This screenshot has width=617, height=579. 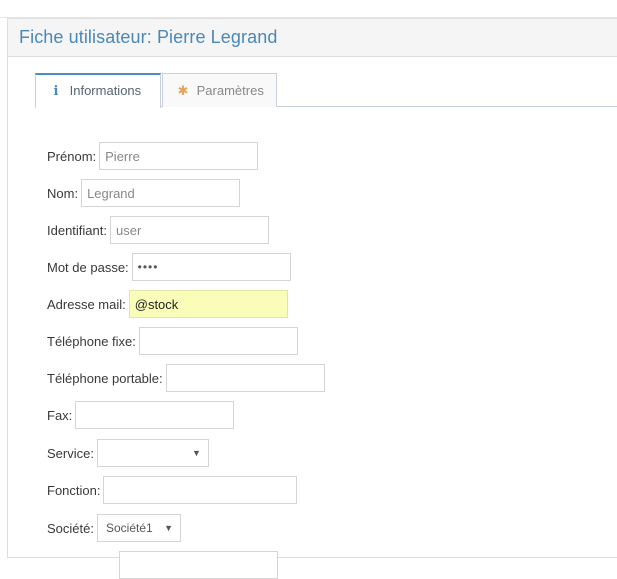 What do you see at coordinates (245, 378) in the screenshot?
I see `tel-portable-input` at bounding box center [245, 378].